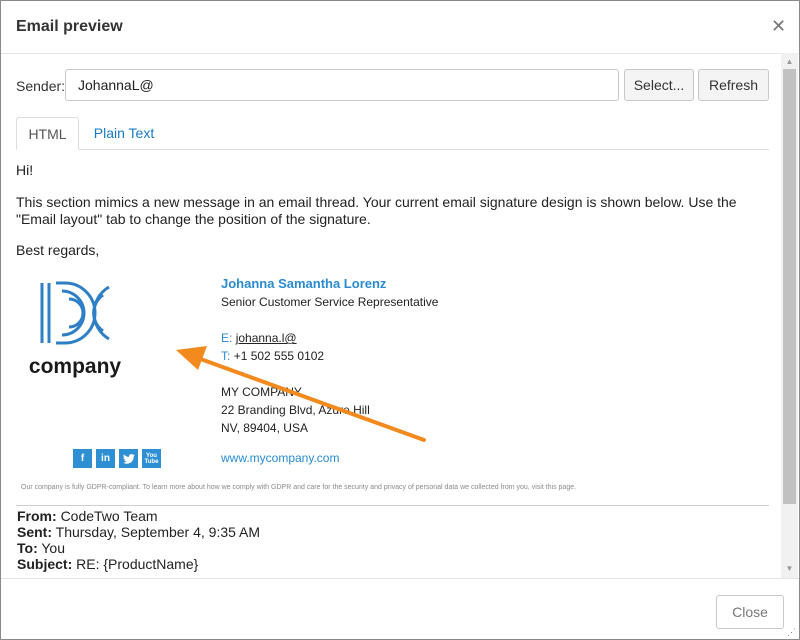  What do you see at coordinates (392, 133) in the screenshot?
I see `preview-tabs: HTML Plain Text` at bounding box center [392, 133].